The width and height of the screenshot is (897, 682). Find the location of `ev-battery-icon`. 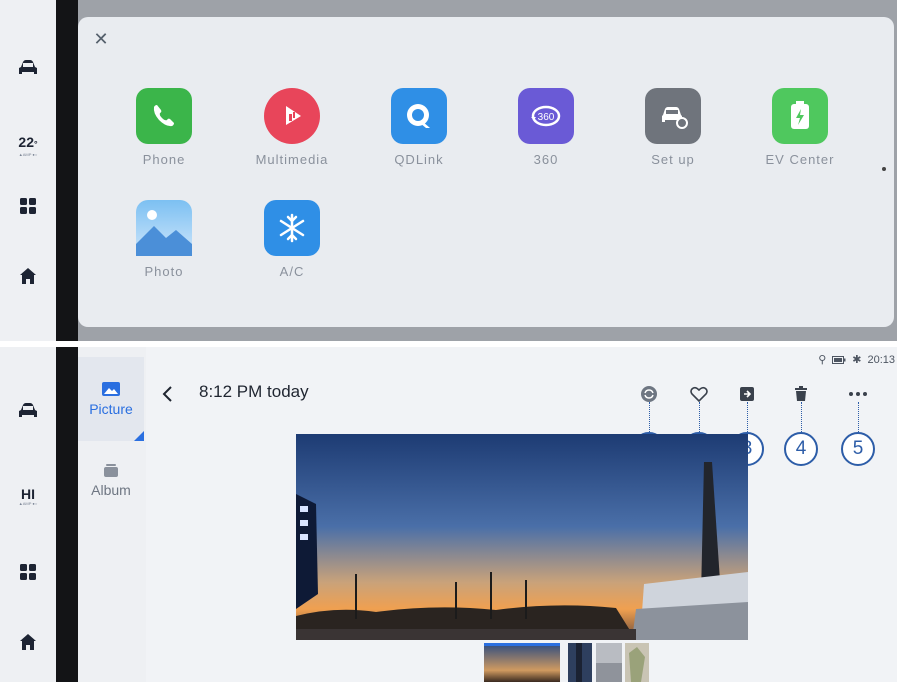

ev-battery-icon is located at coordinates (800, 116).